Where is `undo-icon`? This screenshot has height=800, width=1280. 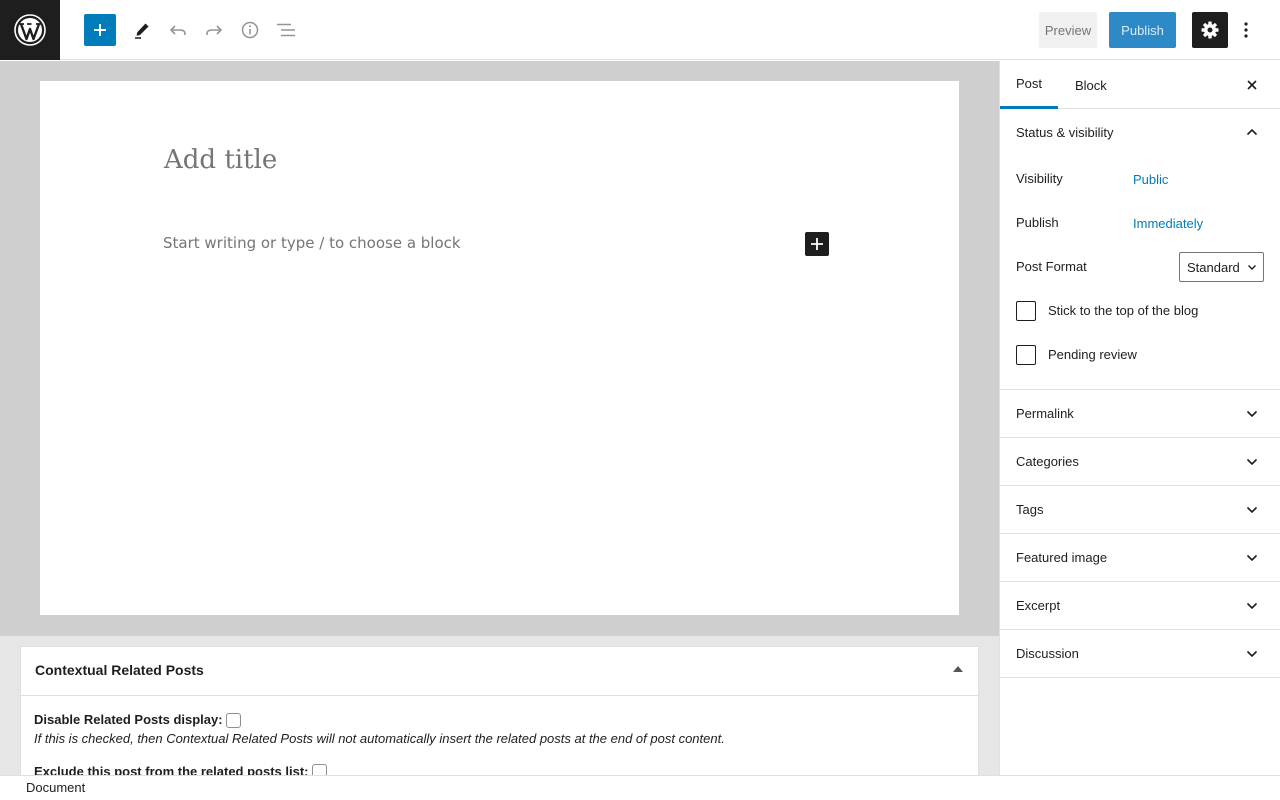 undo-icon is located at coordinates (177, 30).